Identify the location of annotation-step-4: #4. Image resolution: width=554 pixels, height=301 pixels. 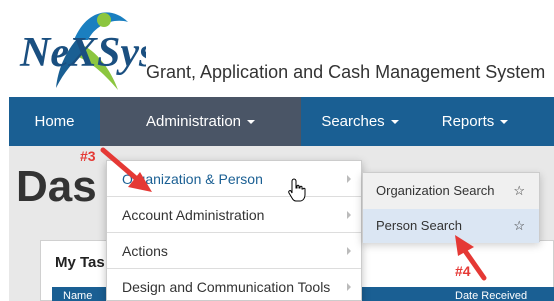
(463, 271).